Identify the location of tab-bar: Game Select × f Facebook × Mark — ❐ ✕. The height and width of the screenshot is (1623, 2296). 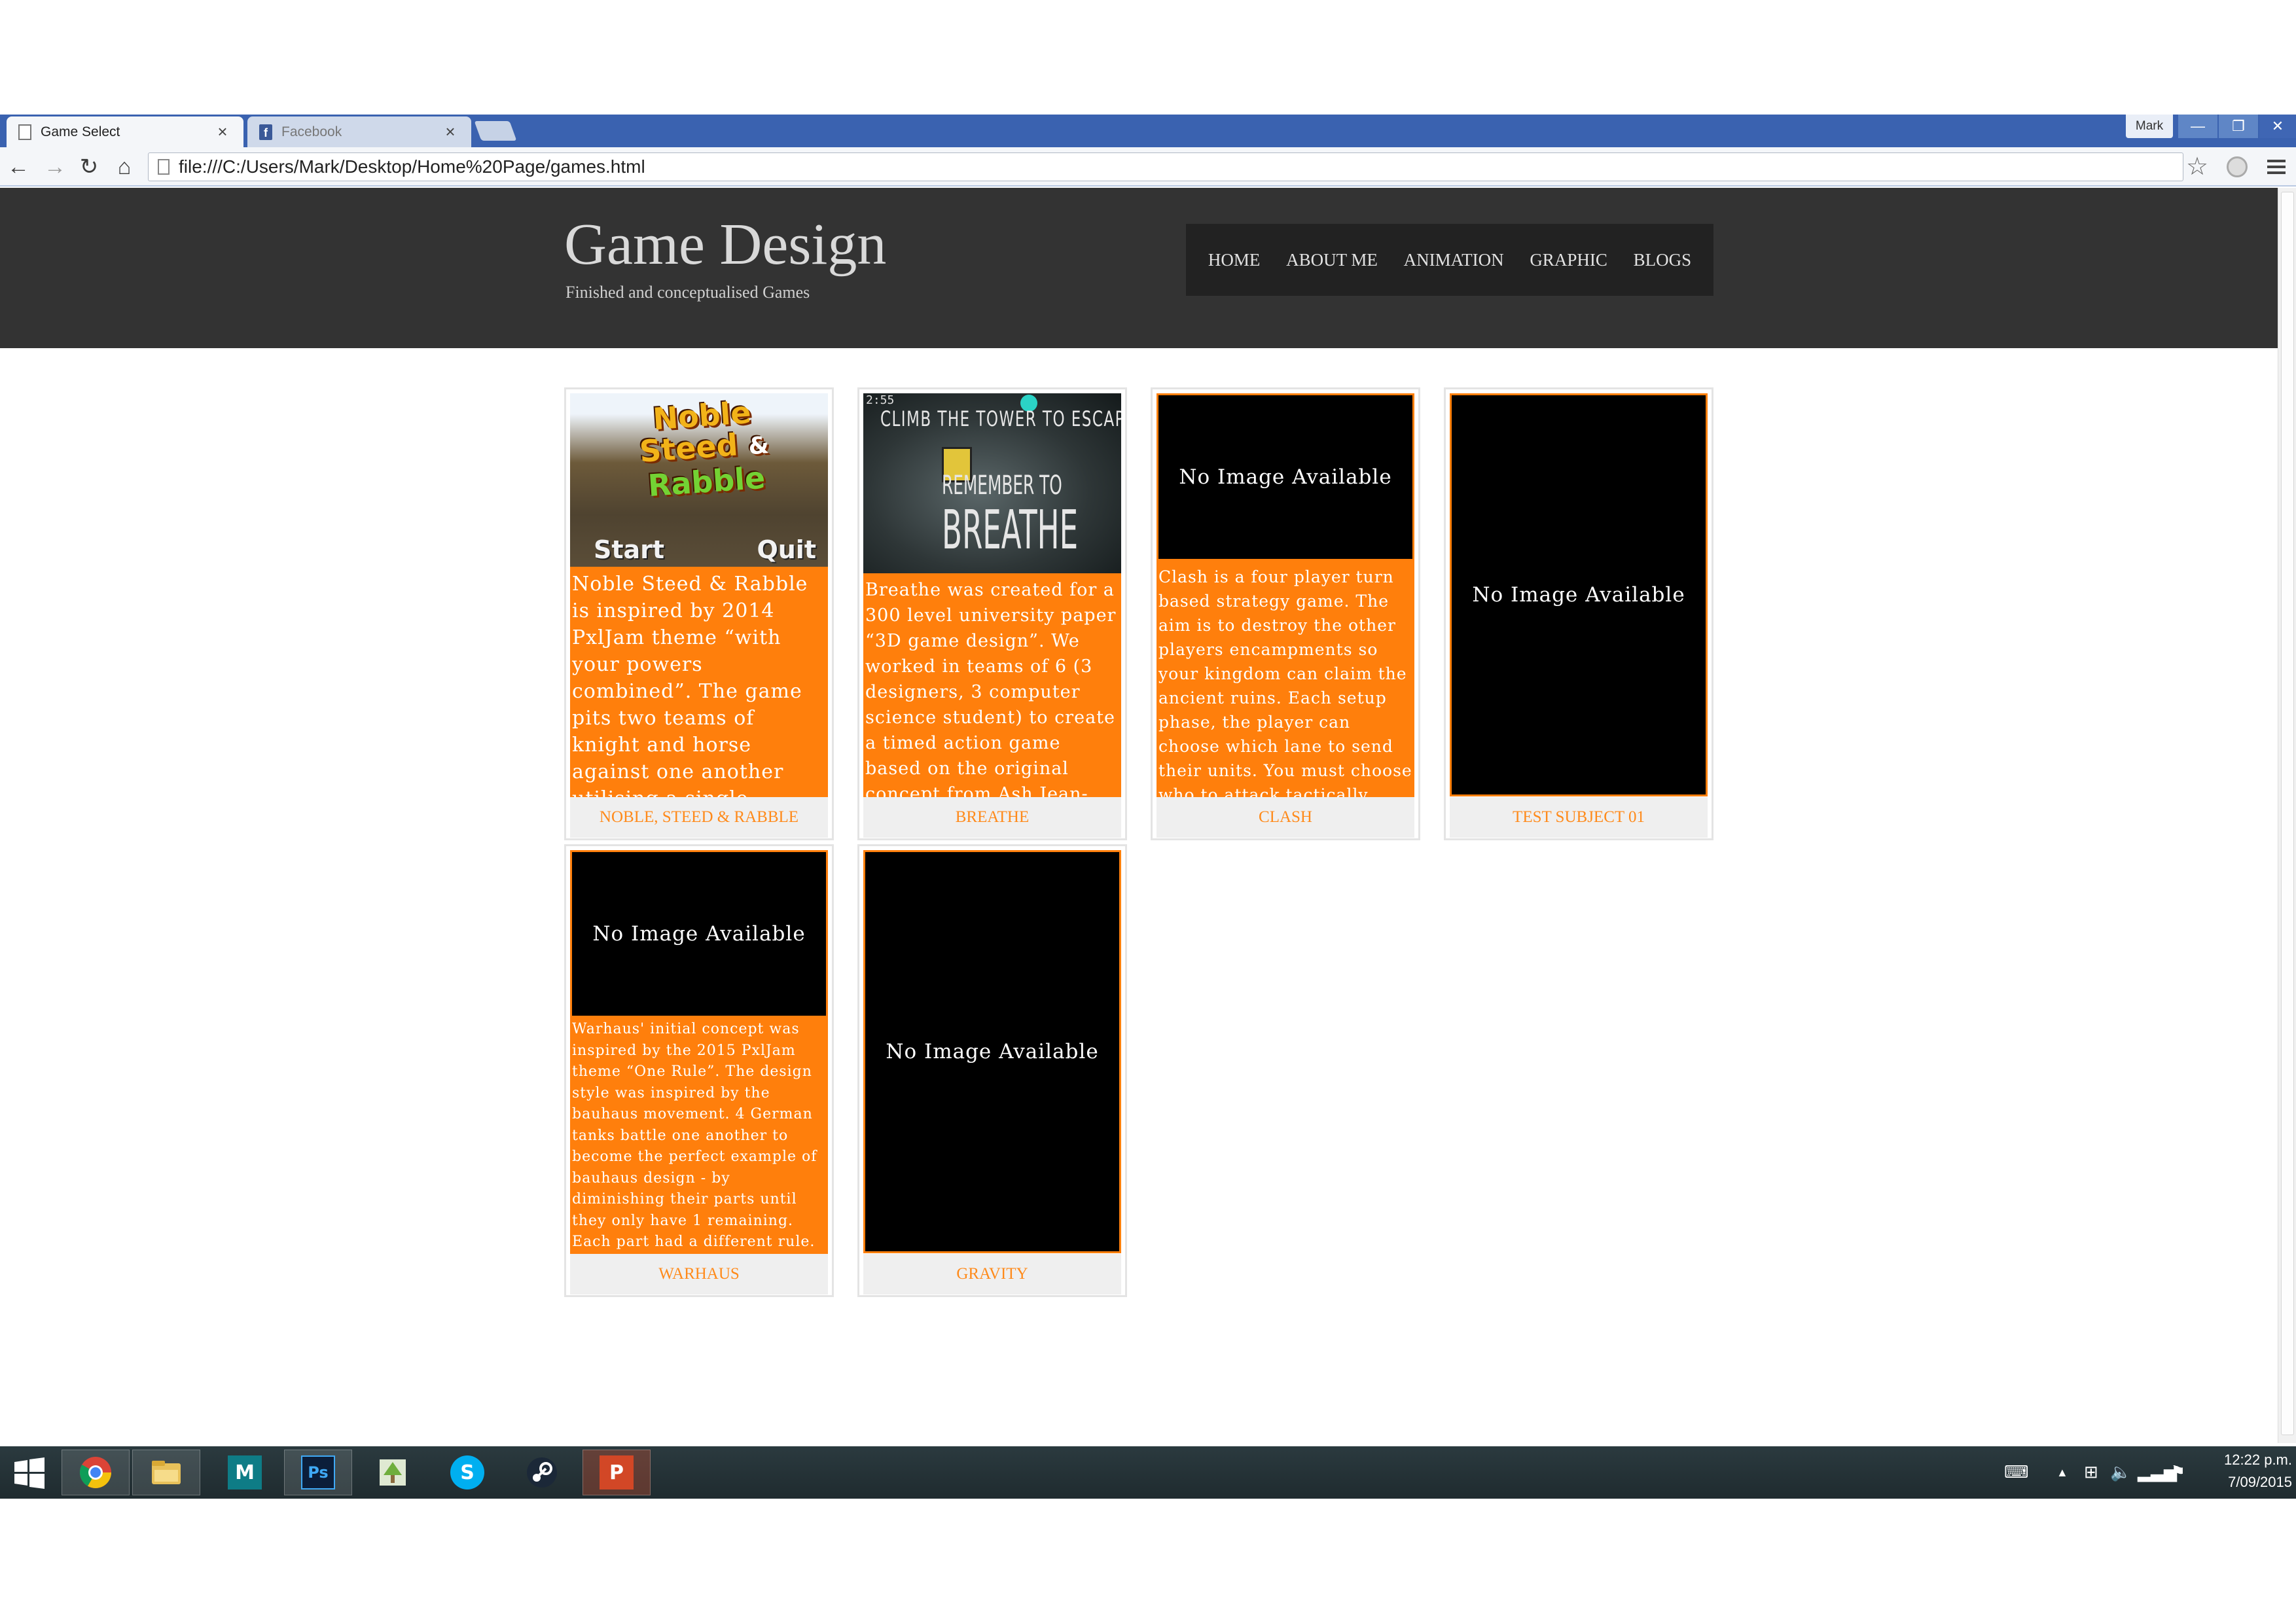
(1148, 131).